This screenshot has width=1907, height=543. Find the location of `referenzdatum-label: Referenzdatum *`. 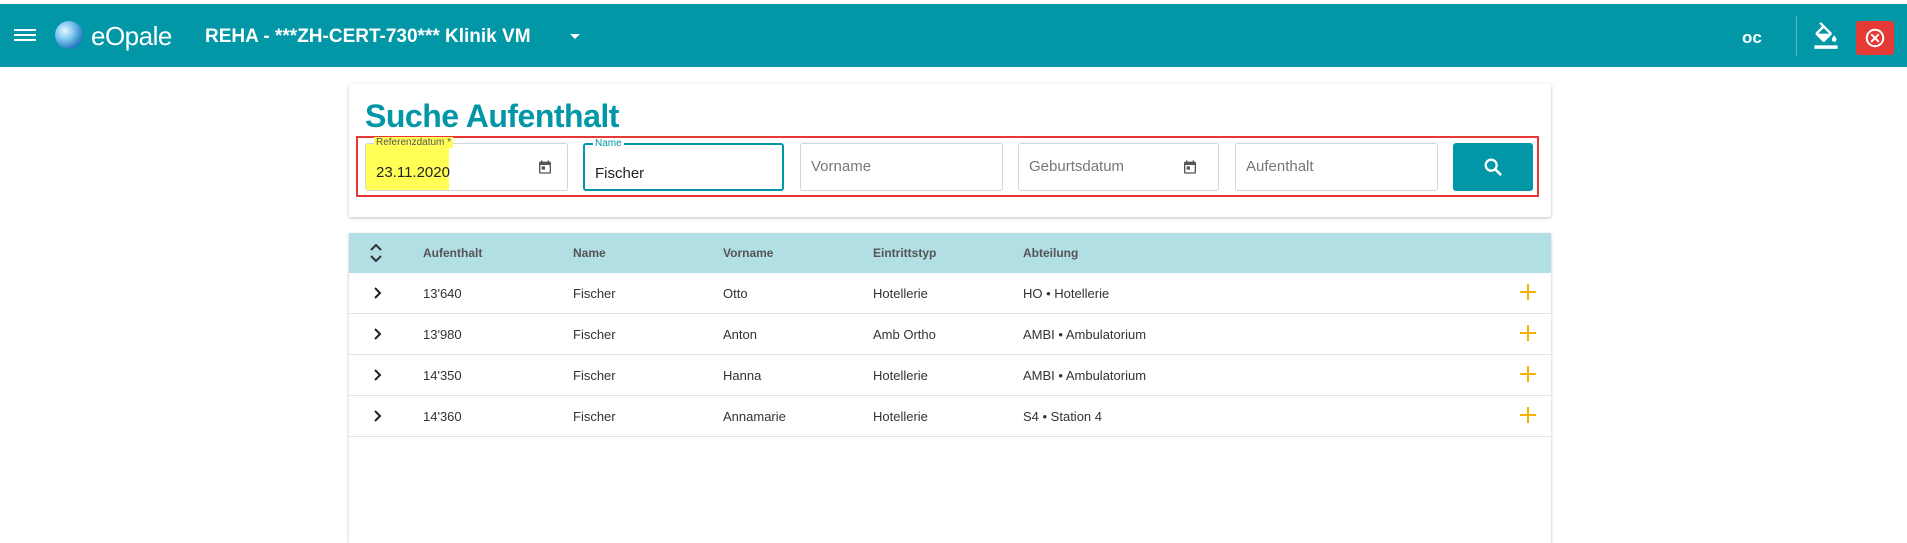

referenzdatum-label: Referenzdatum * is located at coordinates (414, 142).